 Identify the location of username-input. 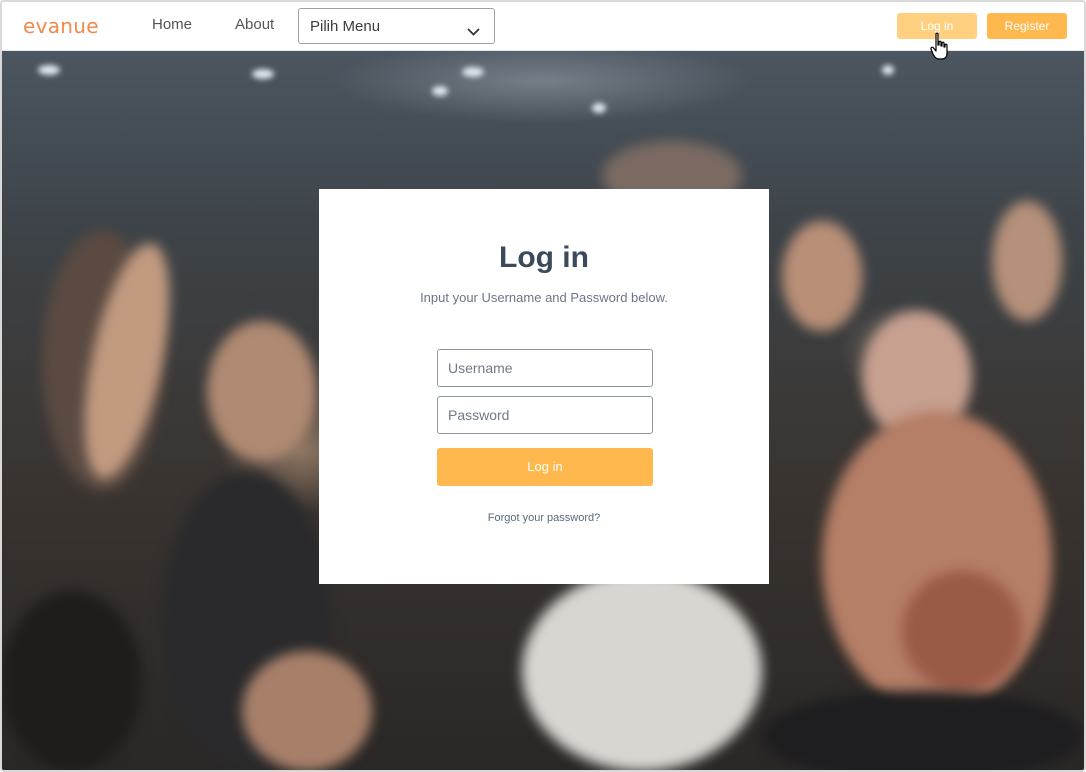
(545, 368).